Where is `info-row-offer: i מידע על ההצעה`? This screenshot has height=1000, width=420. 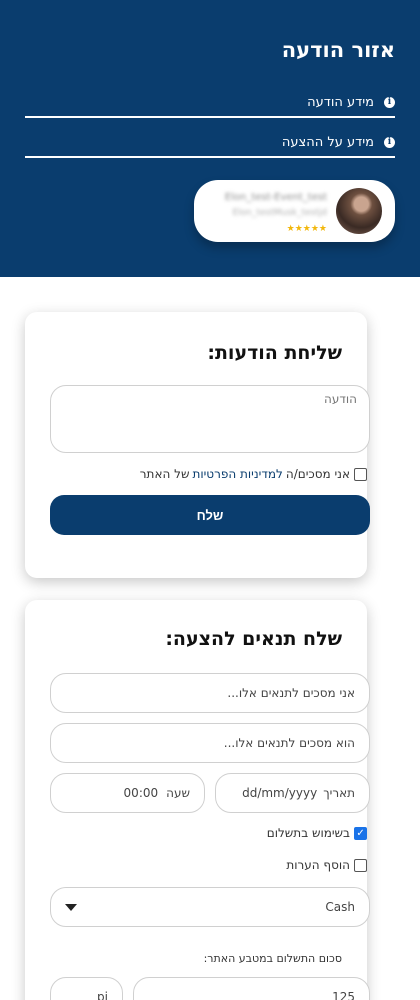
info-row-offer: i מידע על ההצעה is located at coordinates (210, 143).